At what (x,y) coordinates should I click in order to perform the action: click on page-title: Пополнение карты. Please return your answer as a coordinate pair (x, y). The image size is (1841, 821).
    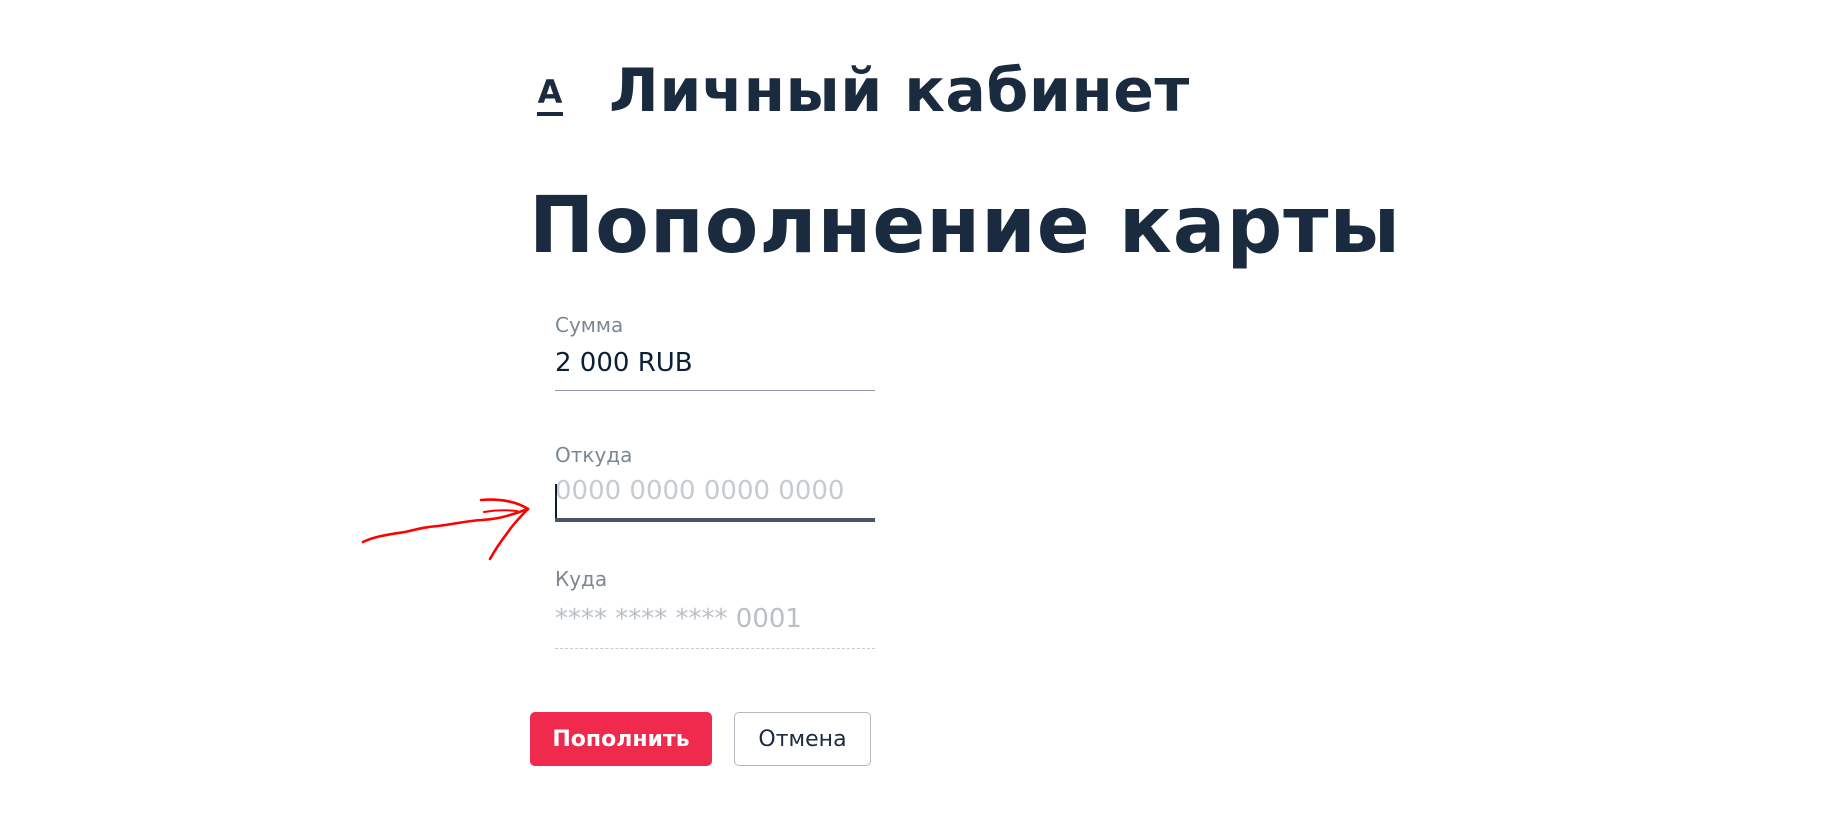
    Looking at the image, I should click on (965, 226).